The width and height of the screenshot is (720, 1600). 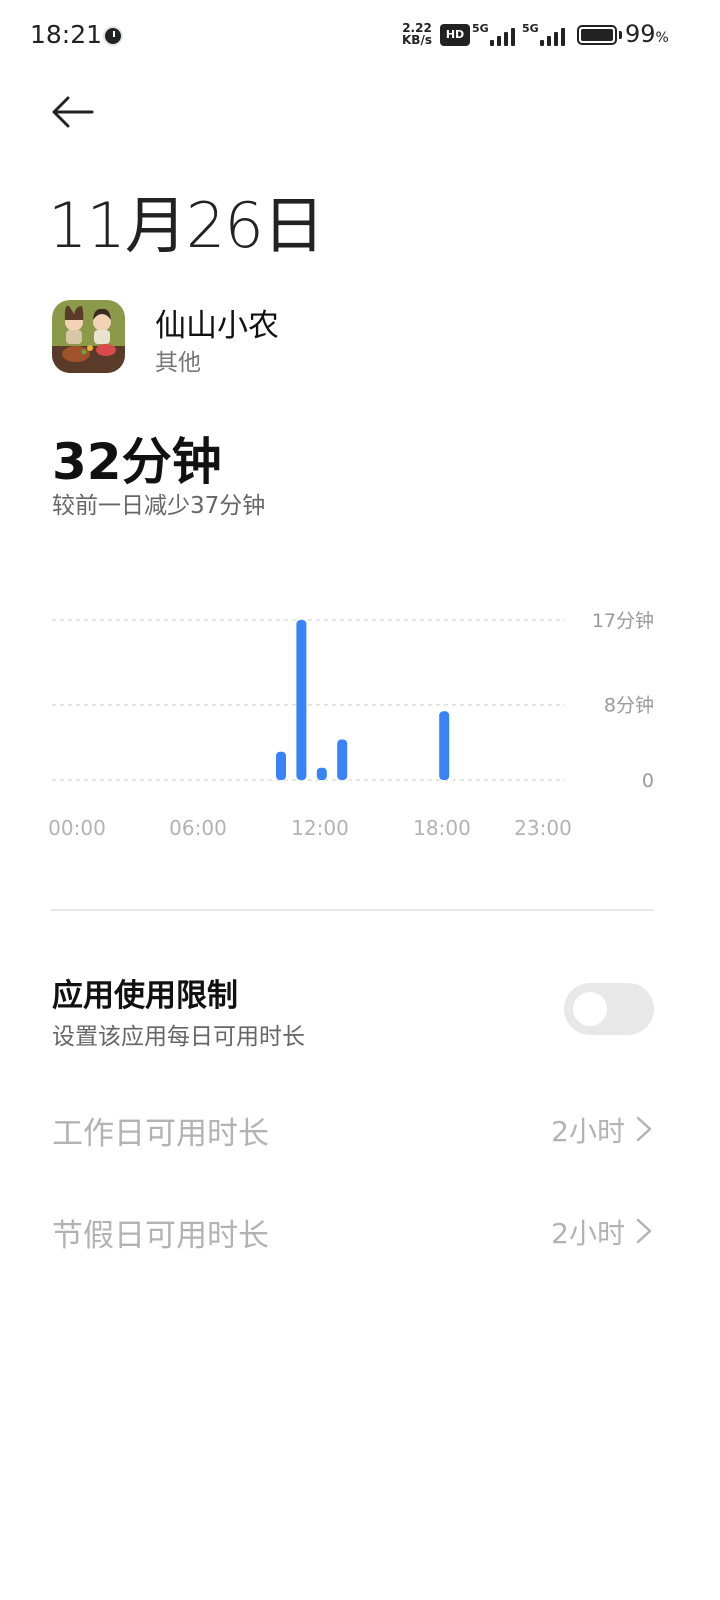 I want to click on toggle-knob, so click(x=590, y=1009).